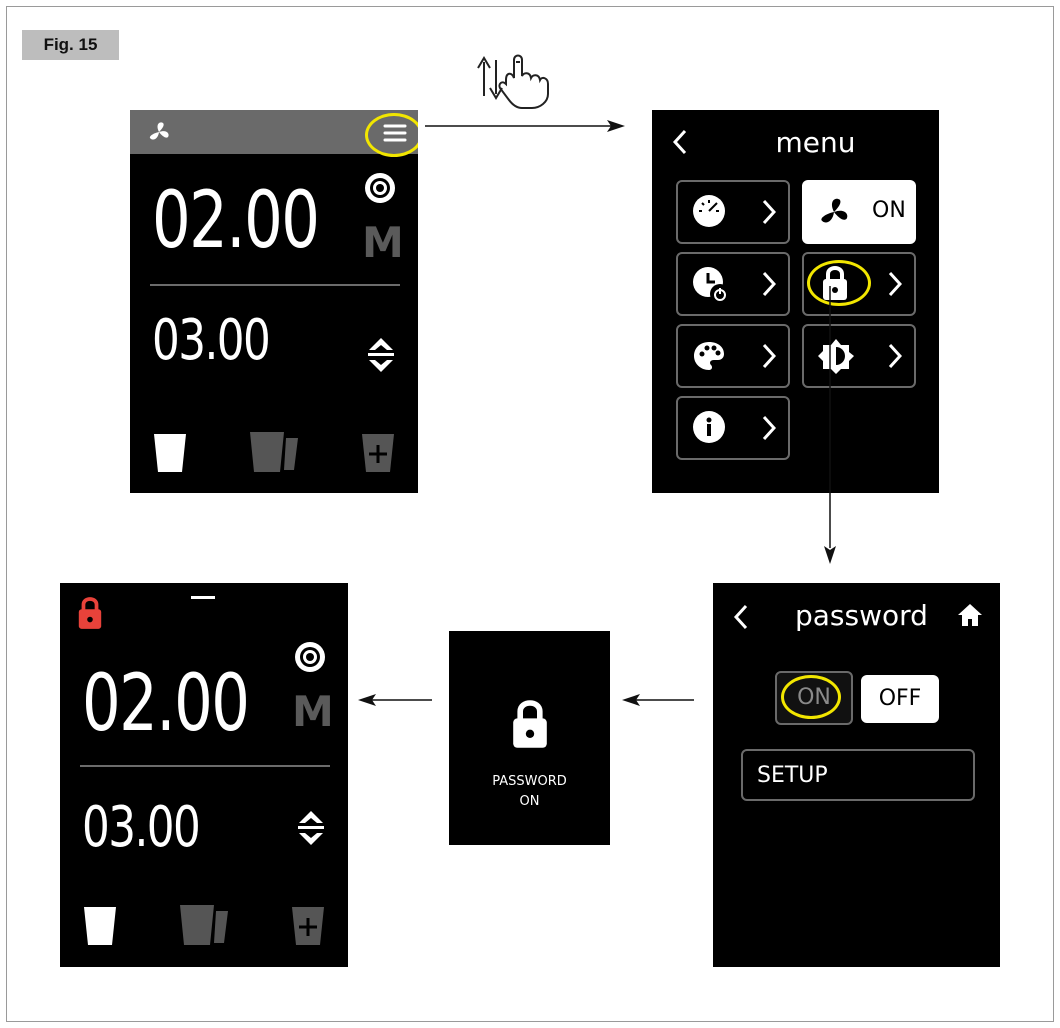 The width and height of the screenshot is (1060, 1028). What do you see at coordinates (204, 775) in the screenshot?
I see `locked-home-screen: 02.00 M 03.00` at bounding box center [204, 775].